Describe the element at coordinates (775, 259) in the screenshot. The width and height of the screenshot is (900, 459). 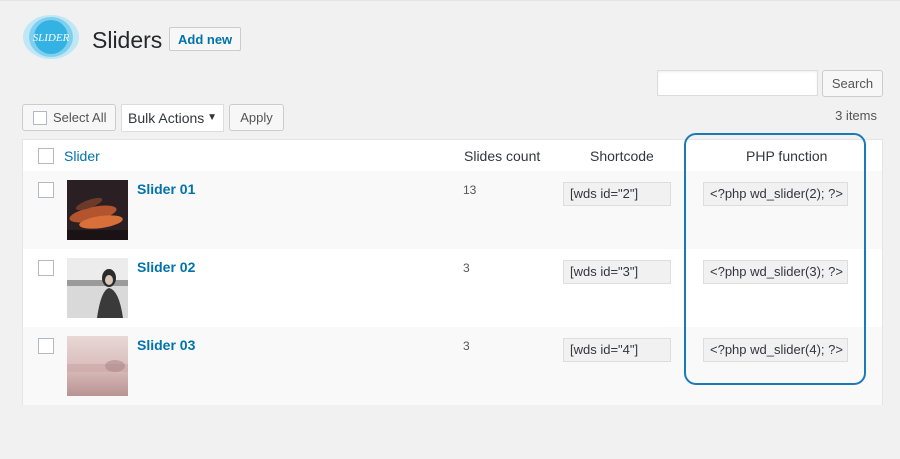
I see `php-column-highlight` at that location.